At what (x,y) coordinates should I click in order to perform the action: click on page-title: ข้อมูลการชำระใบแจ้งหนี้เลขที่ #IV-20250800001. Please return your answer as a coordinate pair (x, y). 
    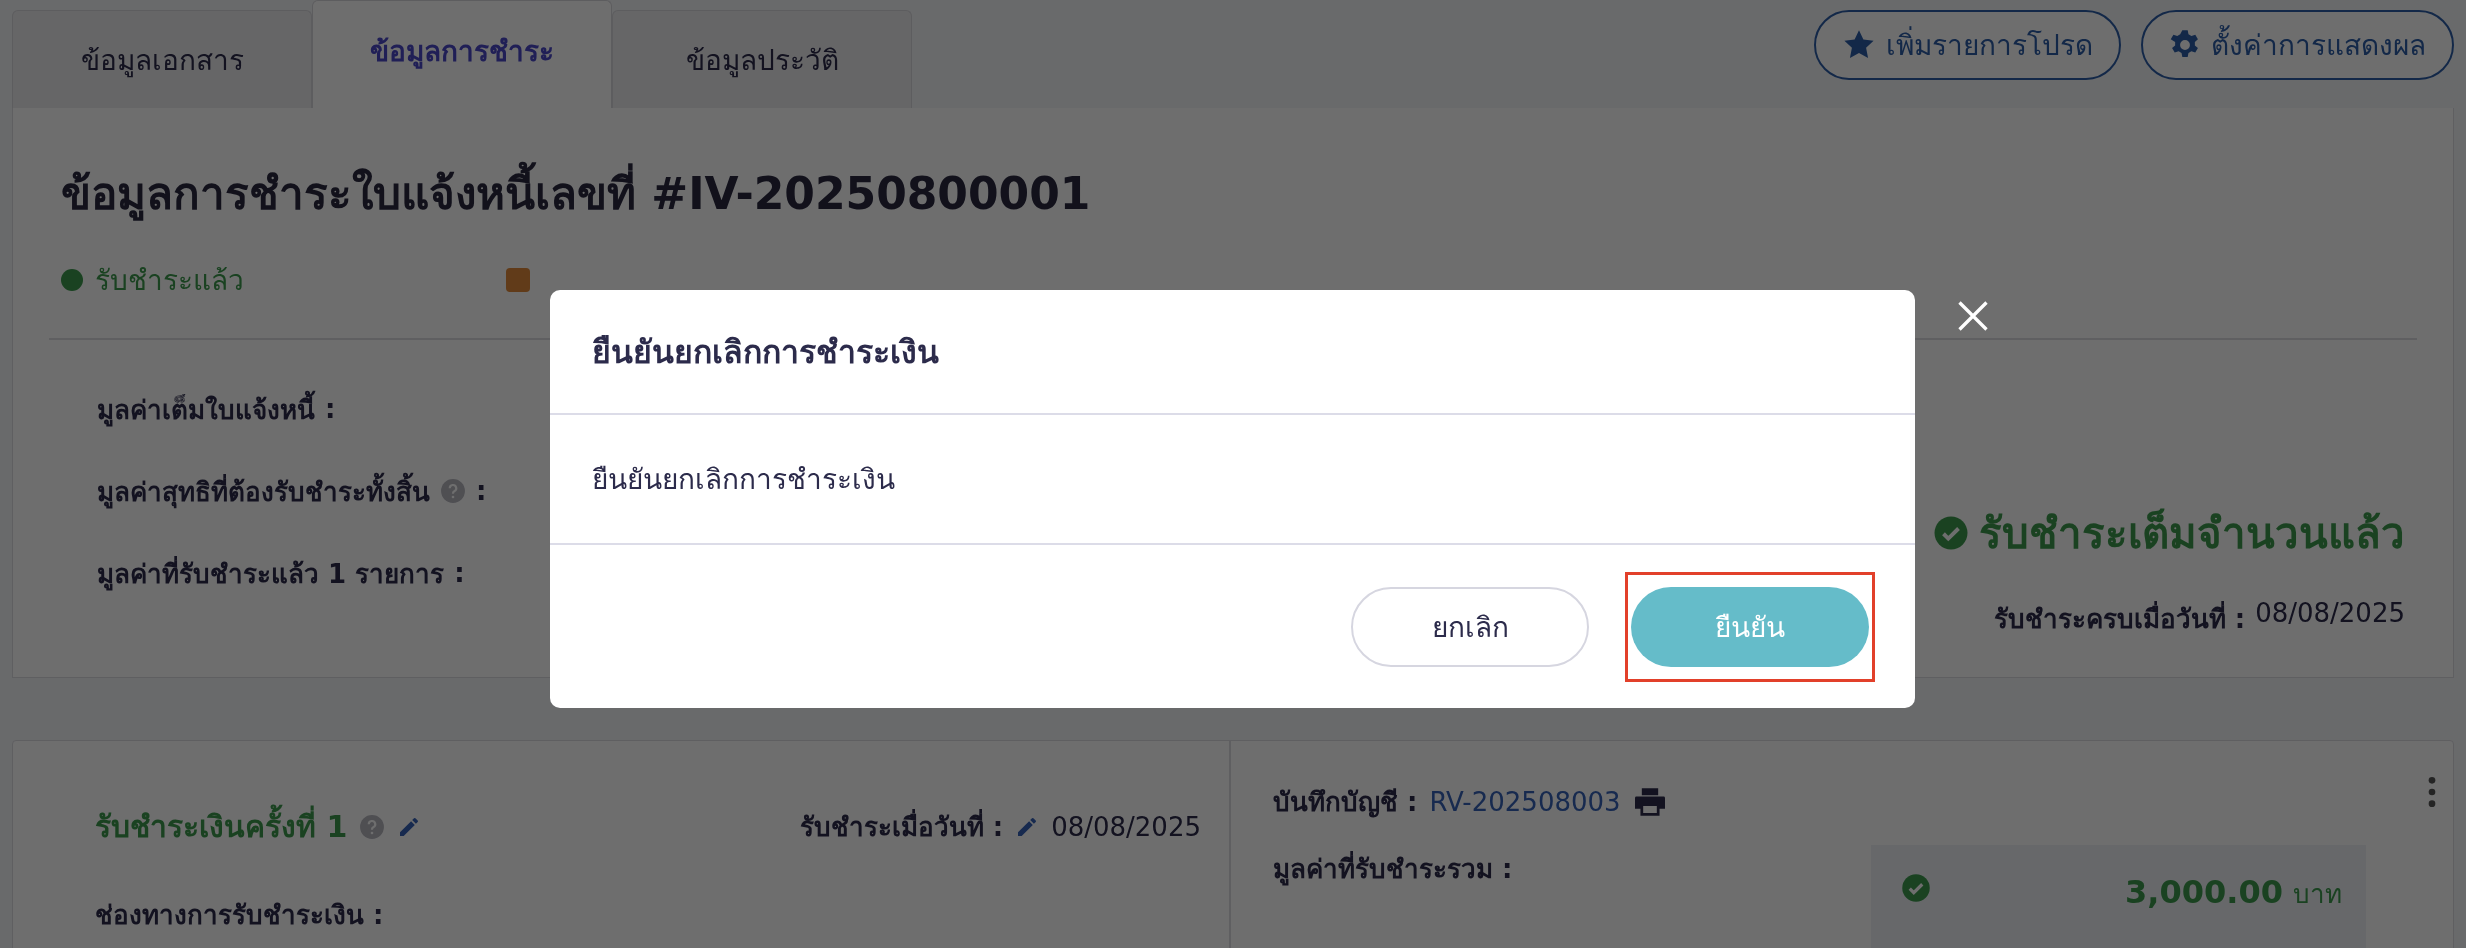
    Looking at the image, I should click on (1233, 168).